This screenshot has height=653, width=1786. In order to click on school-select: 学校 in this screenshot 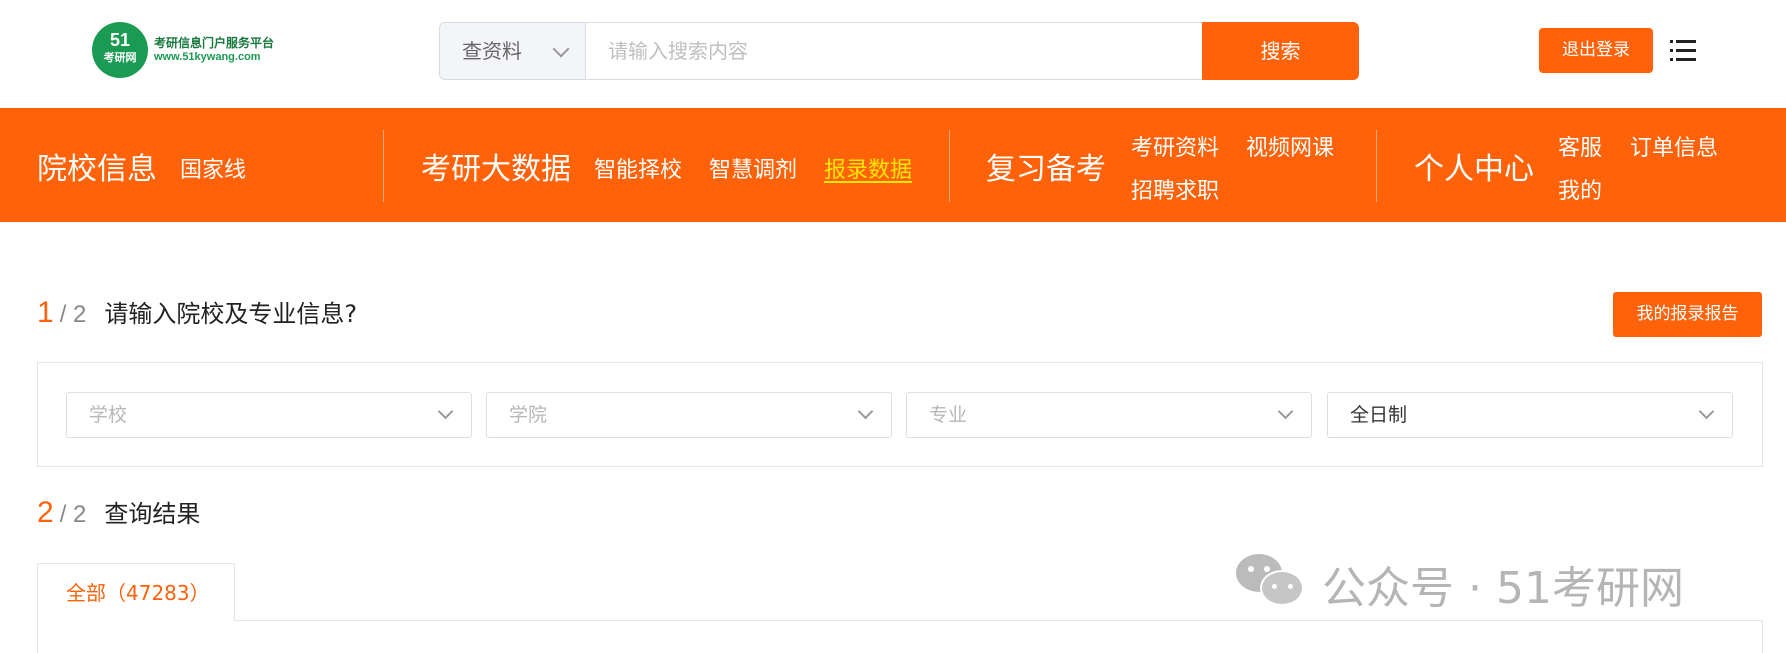, I will do `click(269, 415)`.